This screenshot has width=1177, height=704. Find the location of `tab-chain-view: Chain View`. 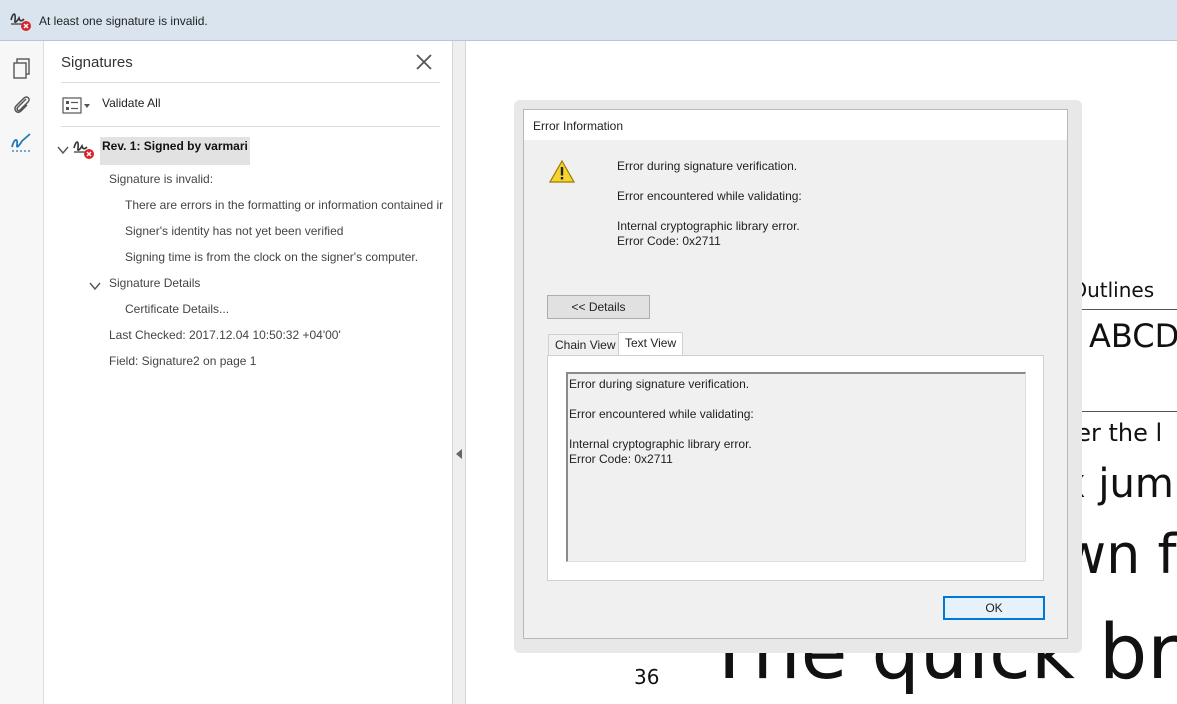

tab-chain-view: Chain View is located at coordinates (585, 345).